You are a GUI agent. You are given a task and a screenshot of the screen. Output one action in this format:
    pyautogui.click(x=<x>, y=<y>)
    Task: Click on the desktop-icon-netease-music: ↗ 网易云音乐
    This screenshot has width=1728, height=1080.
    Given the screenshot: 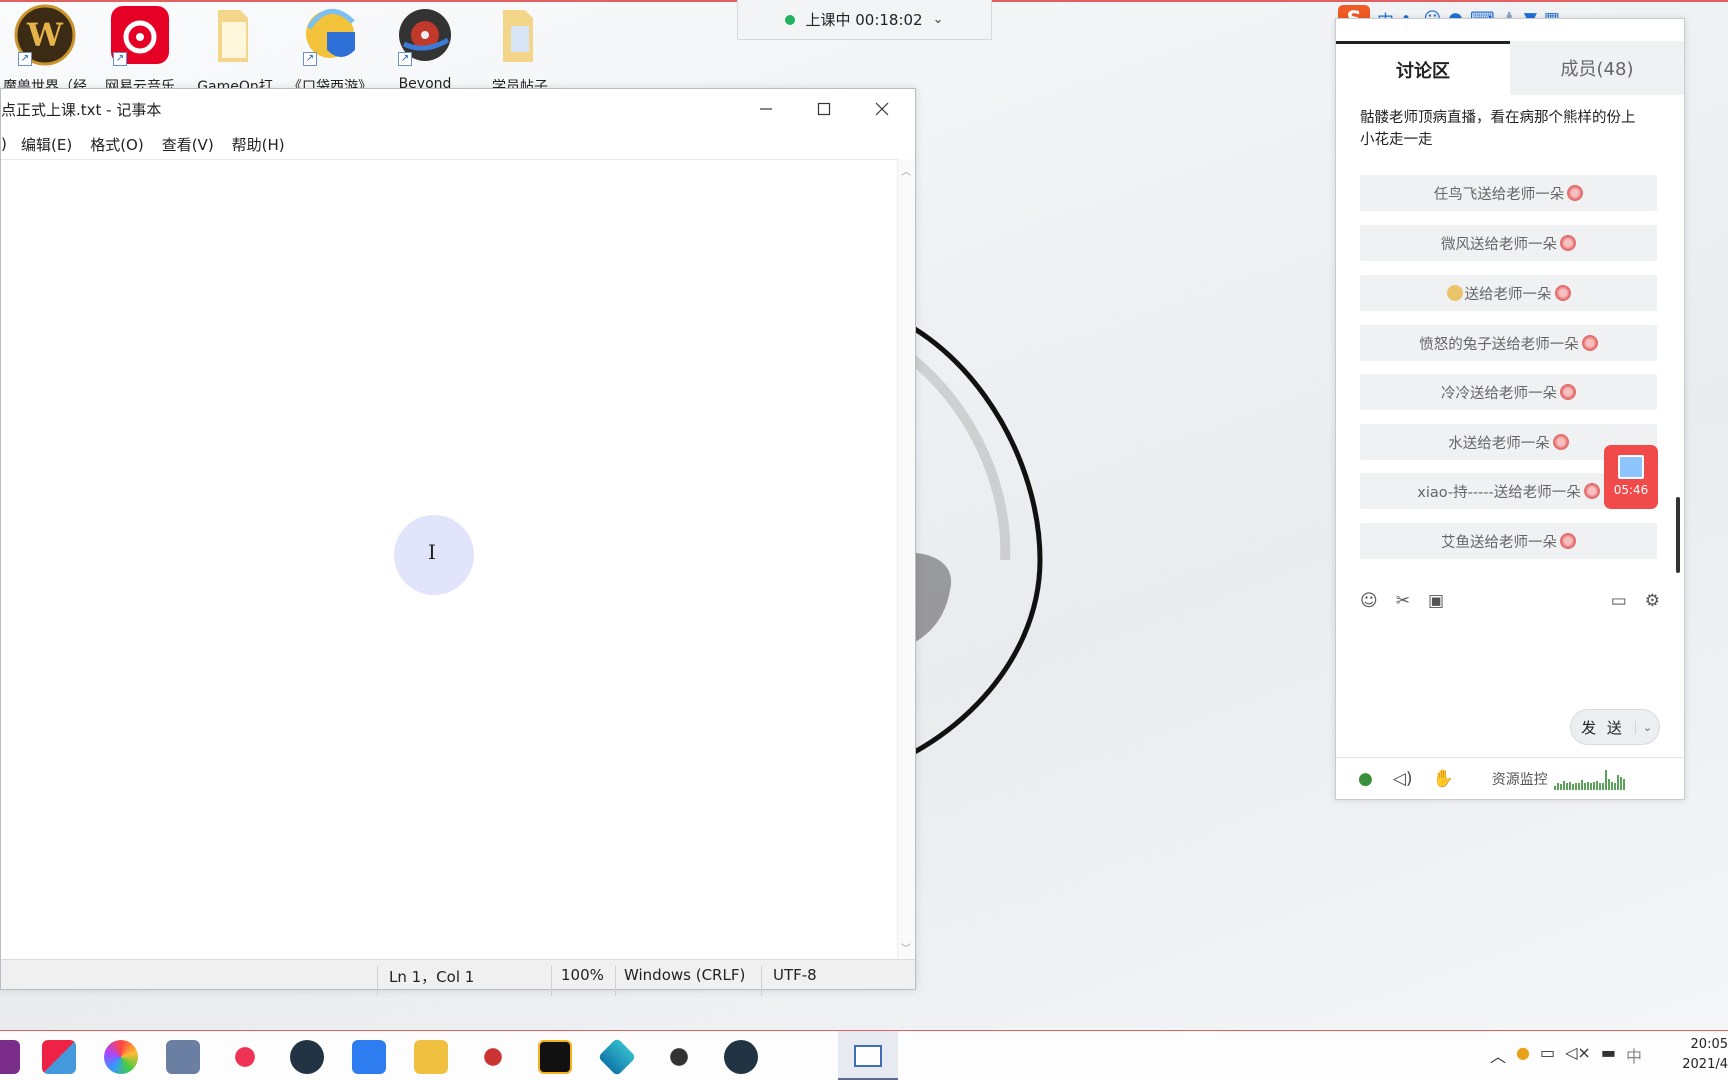 What is the action you would take?
    pyautogui.click(x=140, y=50)
    